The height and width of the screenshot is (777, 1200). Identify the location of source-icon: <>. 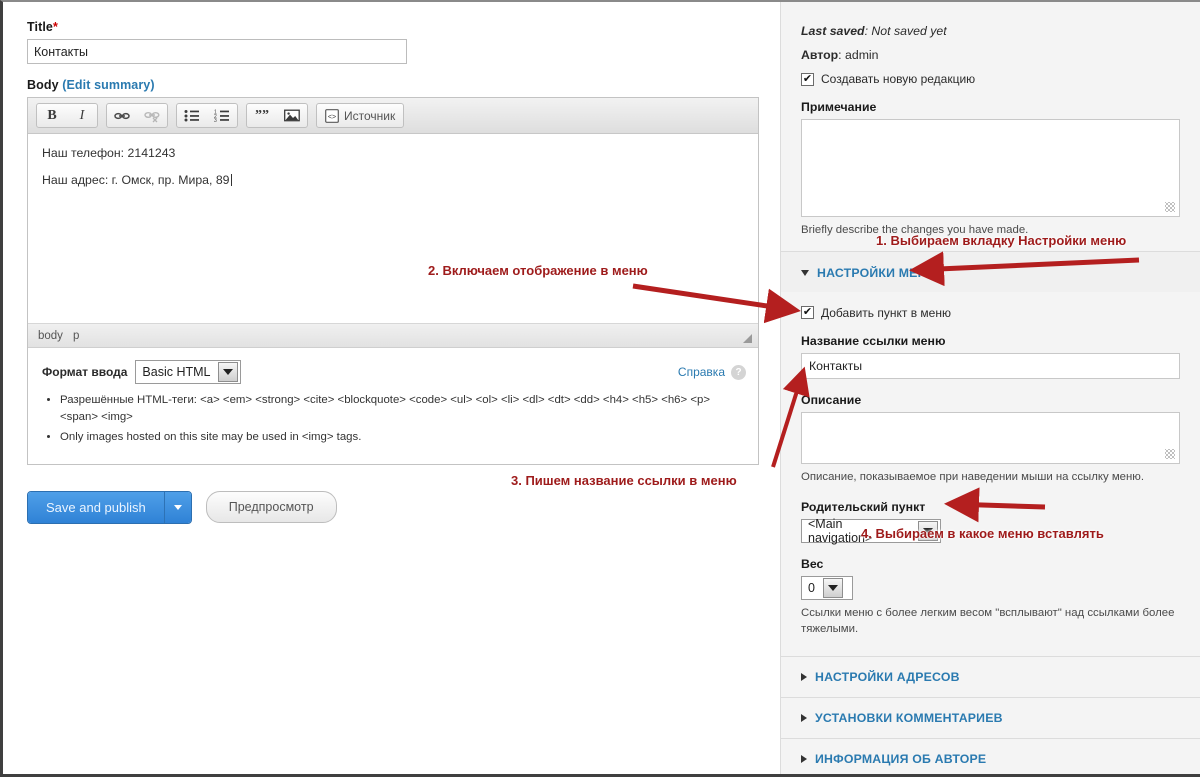
(332, 115).